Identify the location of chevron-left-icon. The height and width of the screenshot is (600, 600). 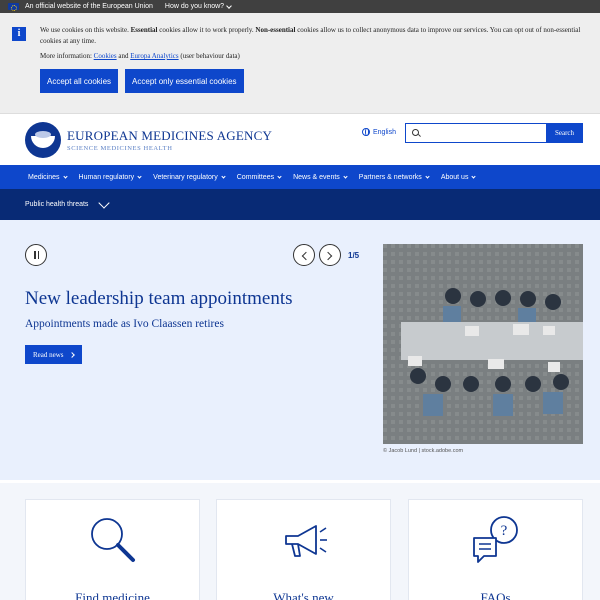
(306, 255).